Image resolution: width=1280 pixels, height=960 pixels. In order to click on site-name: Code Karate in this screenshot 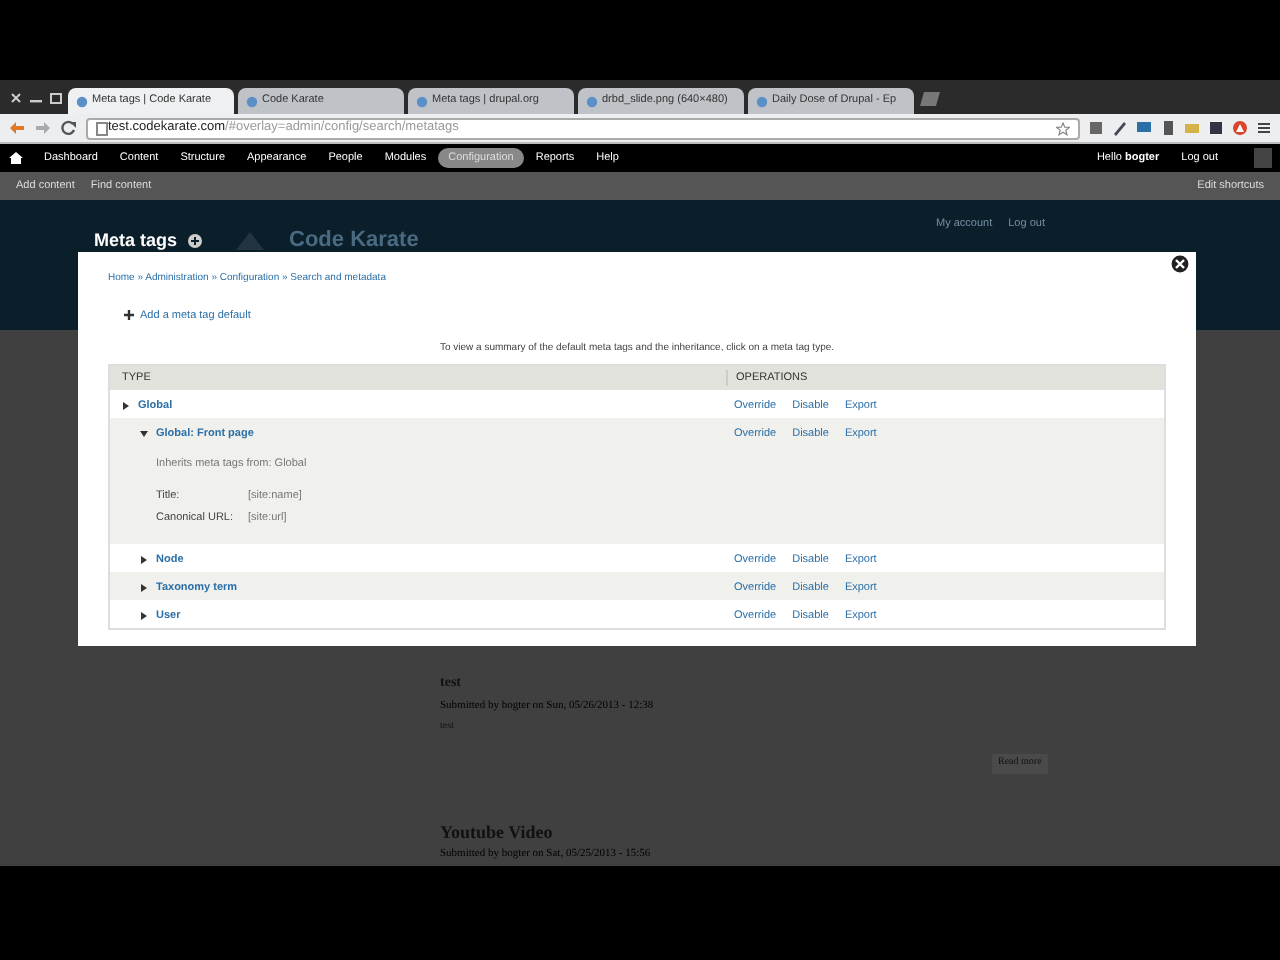, I will do `click(354, 241)`.